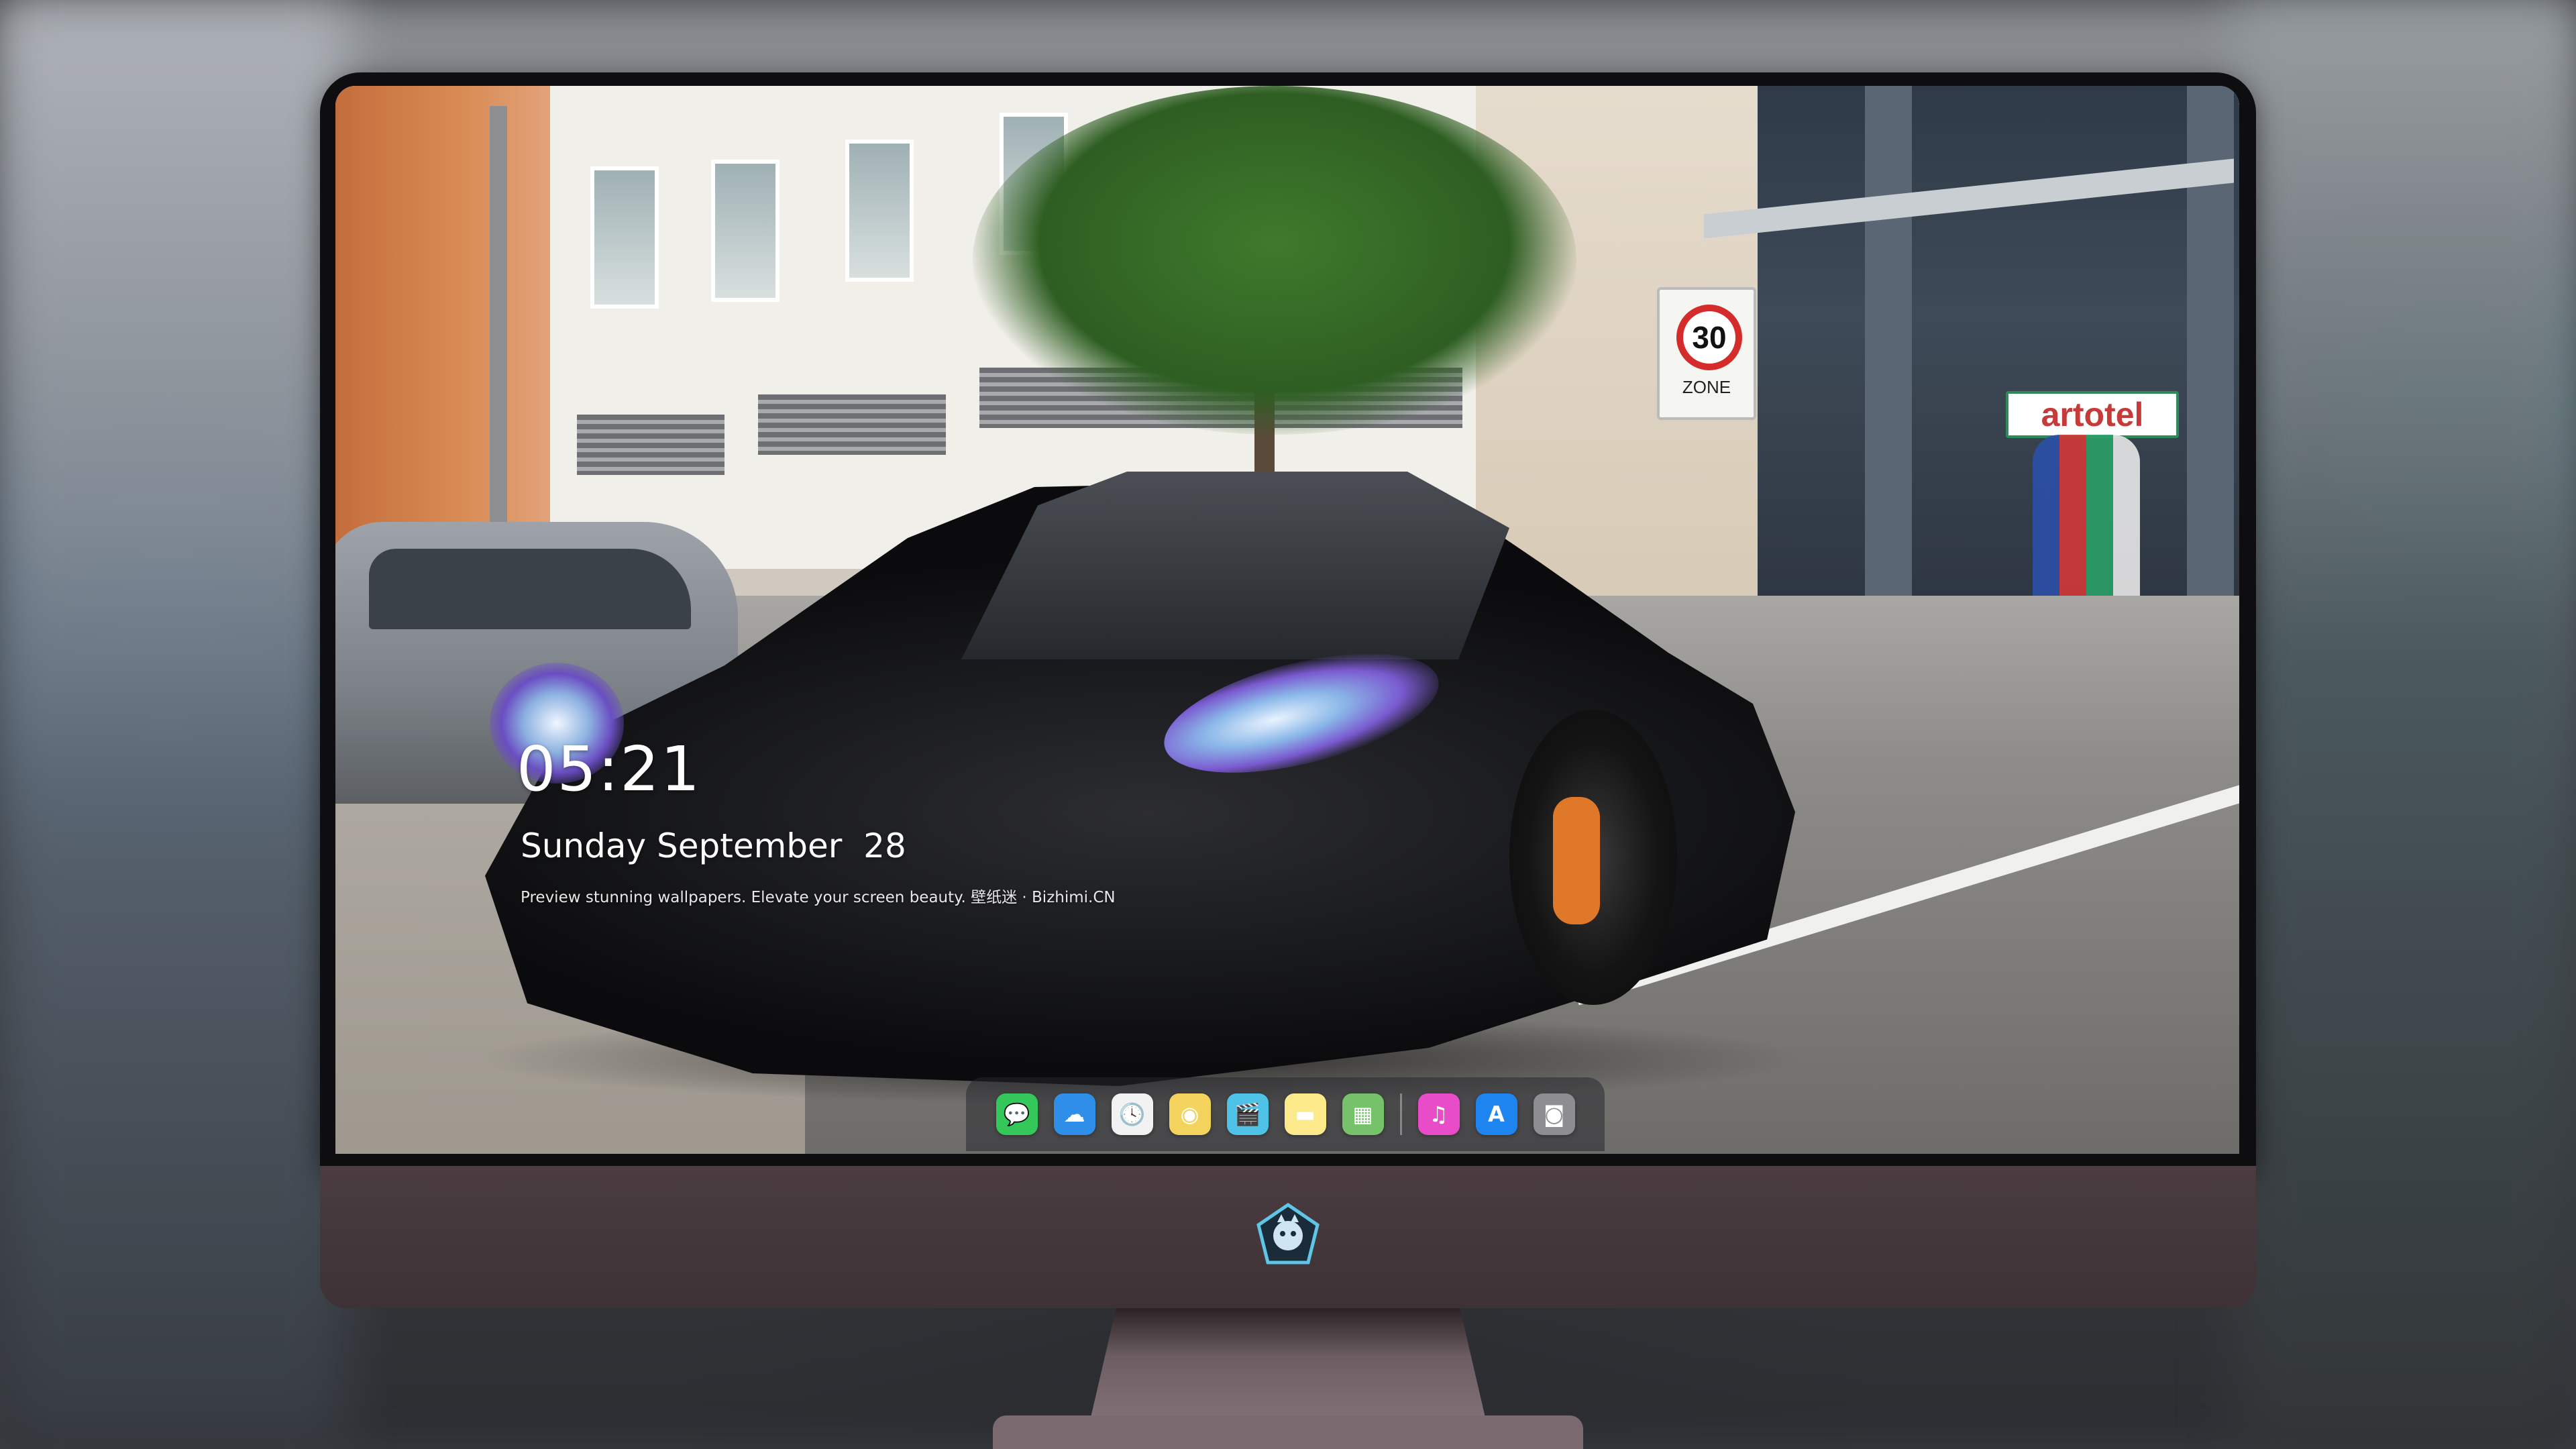 Image resolution: width=2576 pixels, height=1449 pixels. Describe the element at coordinates (1190, 1114) in the screenshot. I see `preview-icon: ◉` at that location.